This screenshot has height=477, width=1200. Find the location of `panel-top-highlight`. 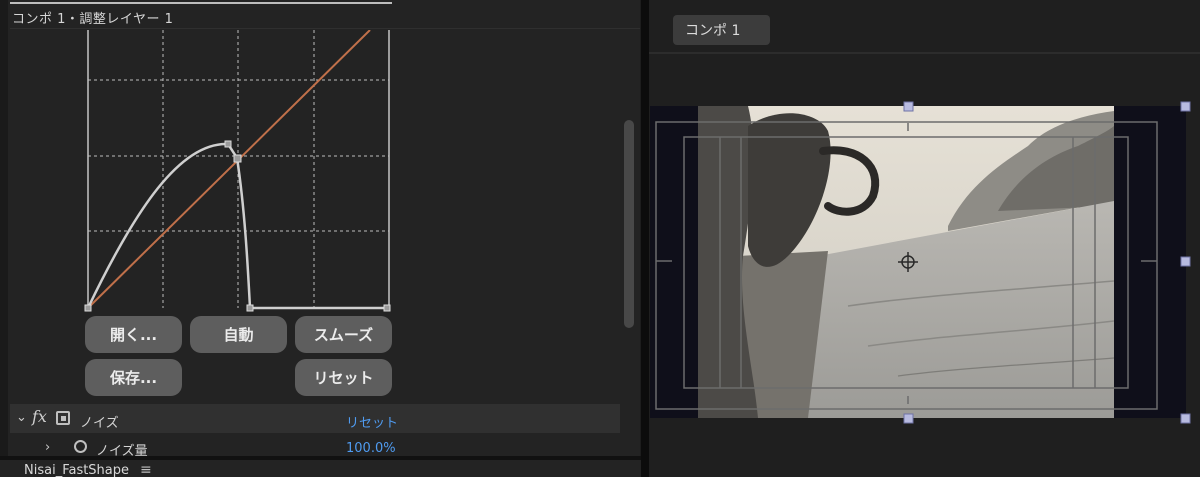

panel-top-highlight is located at coordinates (201, 3).